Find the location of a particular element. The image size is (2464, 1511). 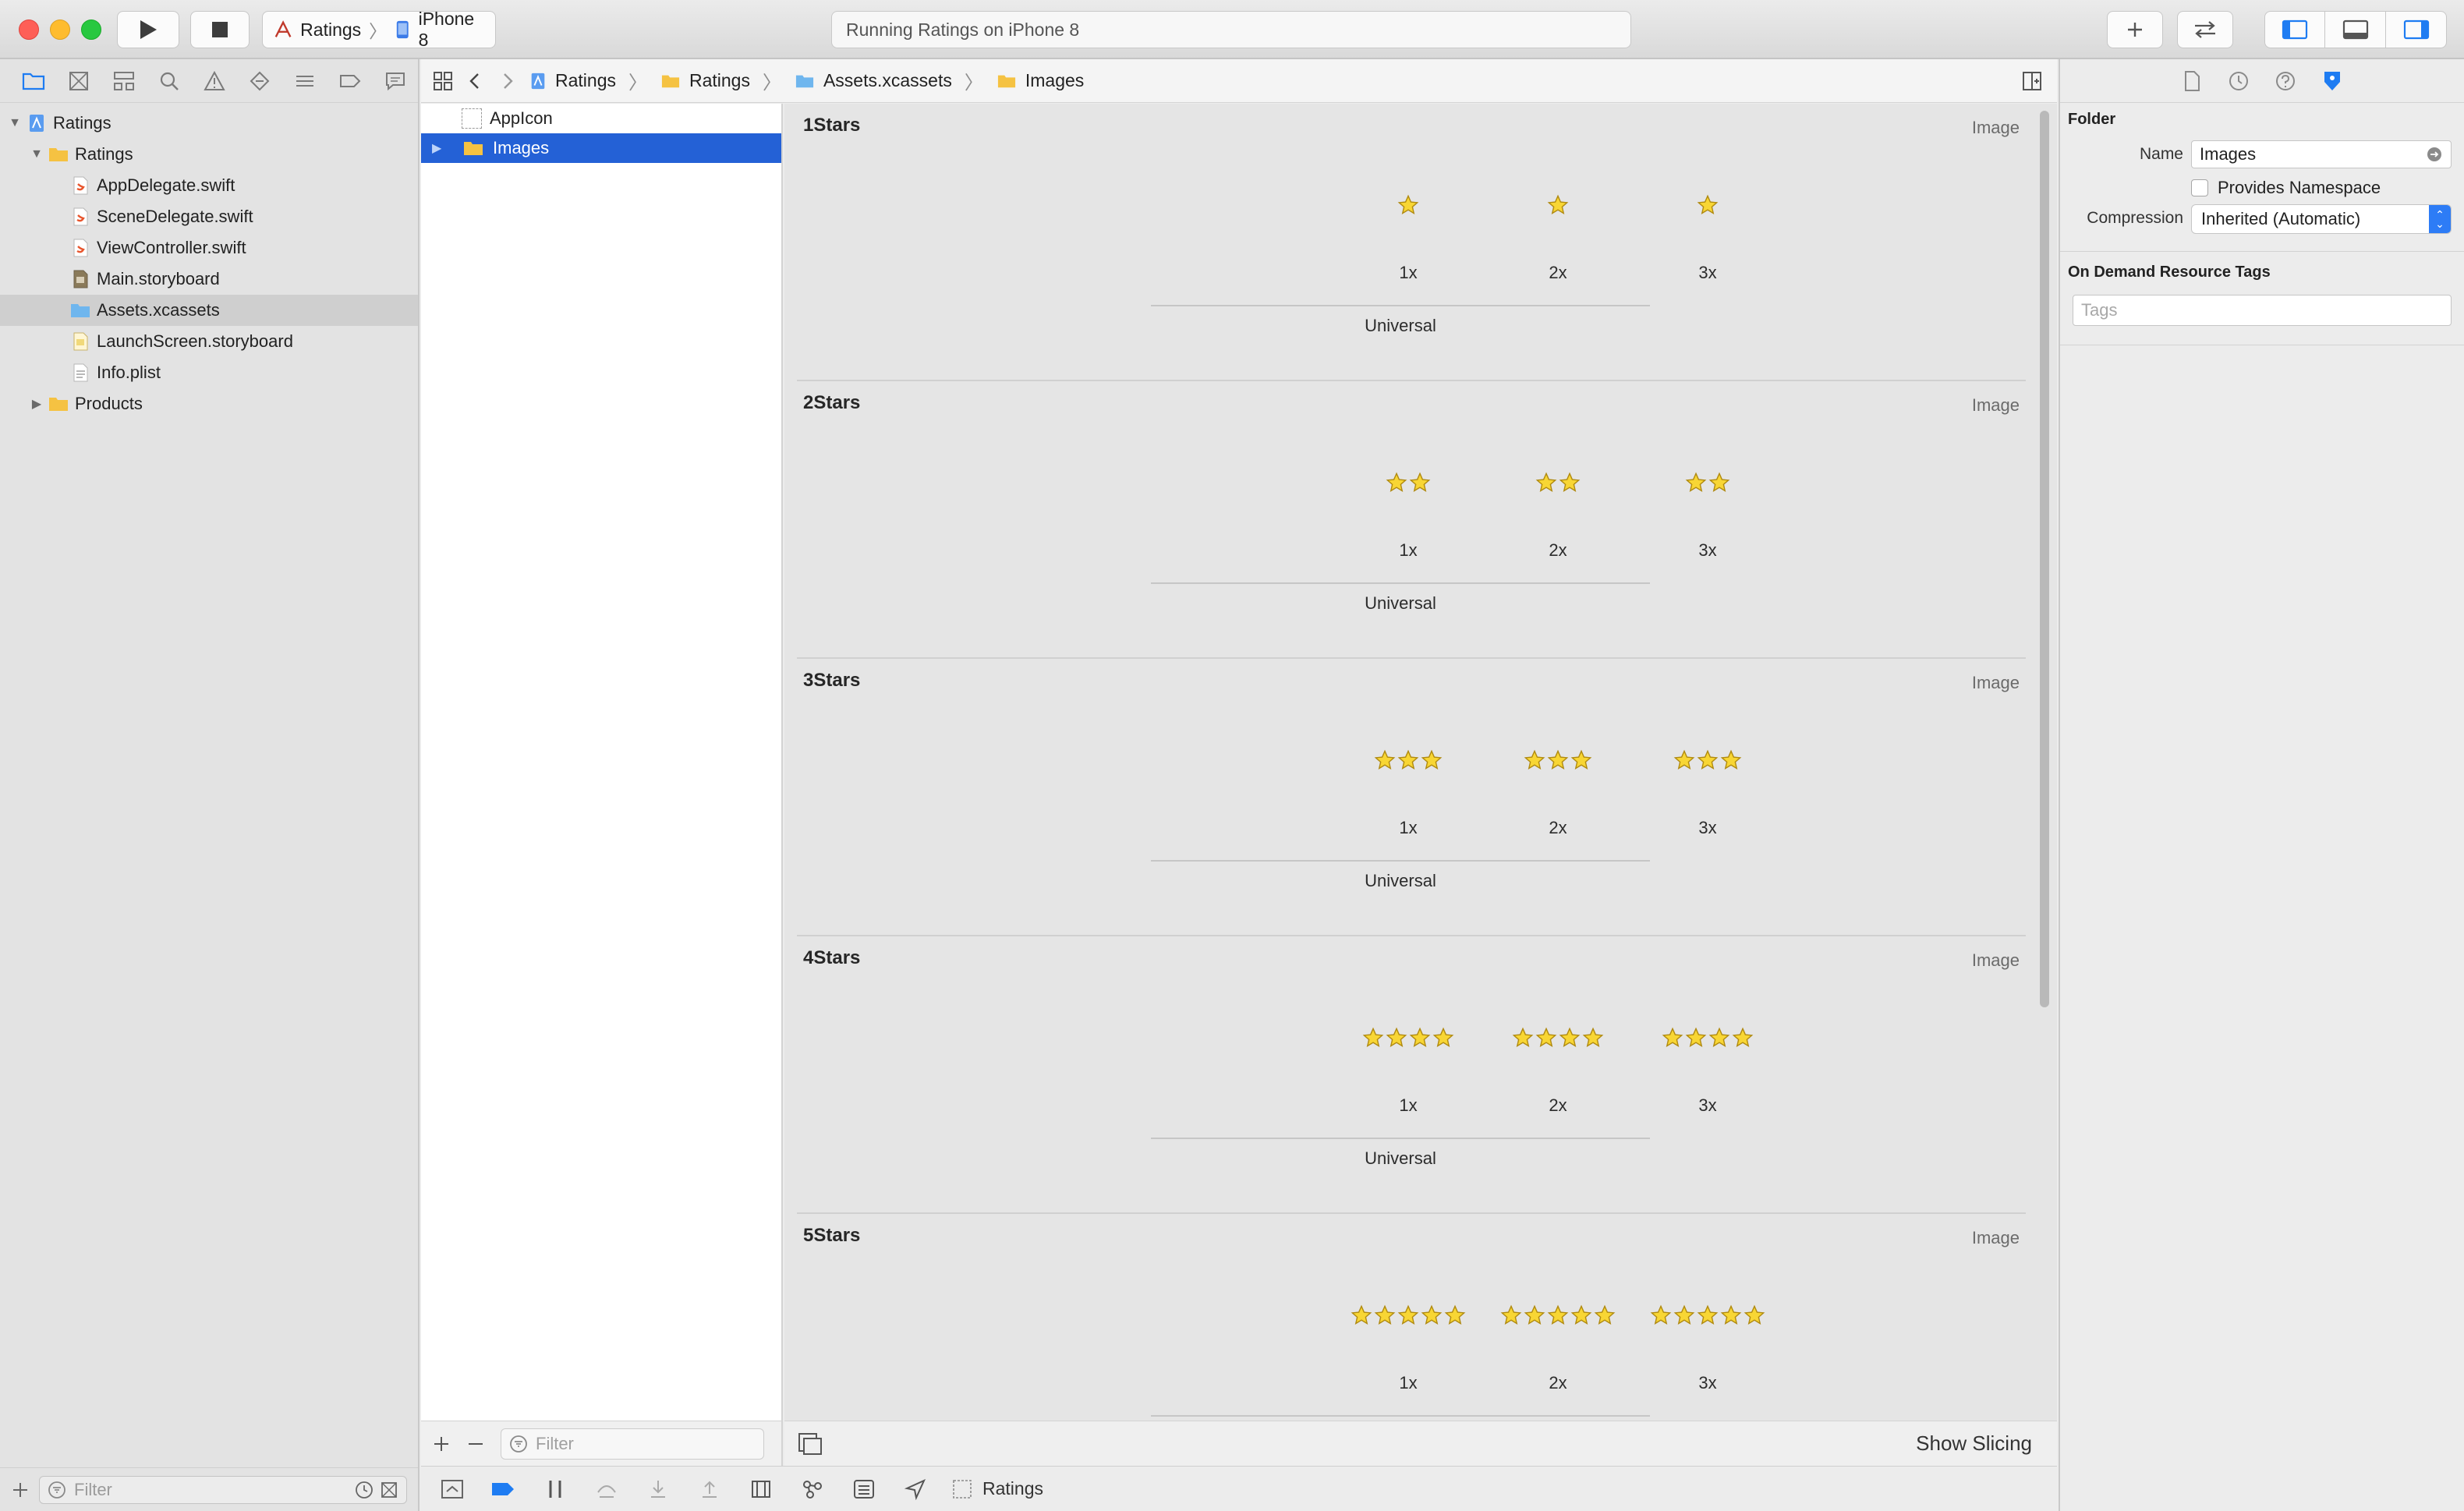

tree-item-assets: Assets.xcassets is located at coordinates (209, 310).